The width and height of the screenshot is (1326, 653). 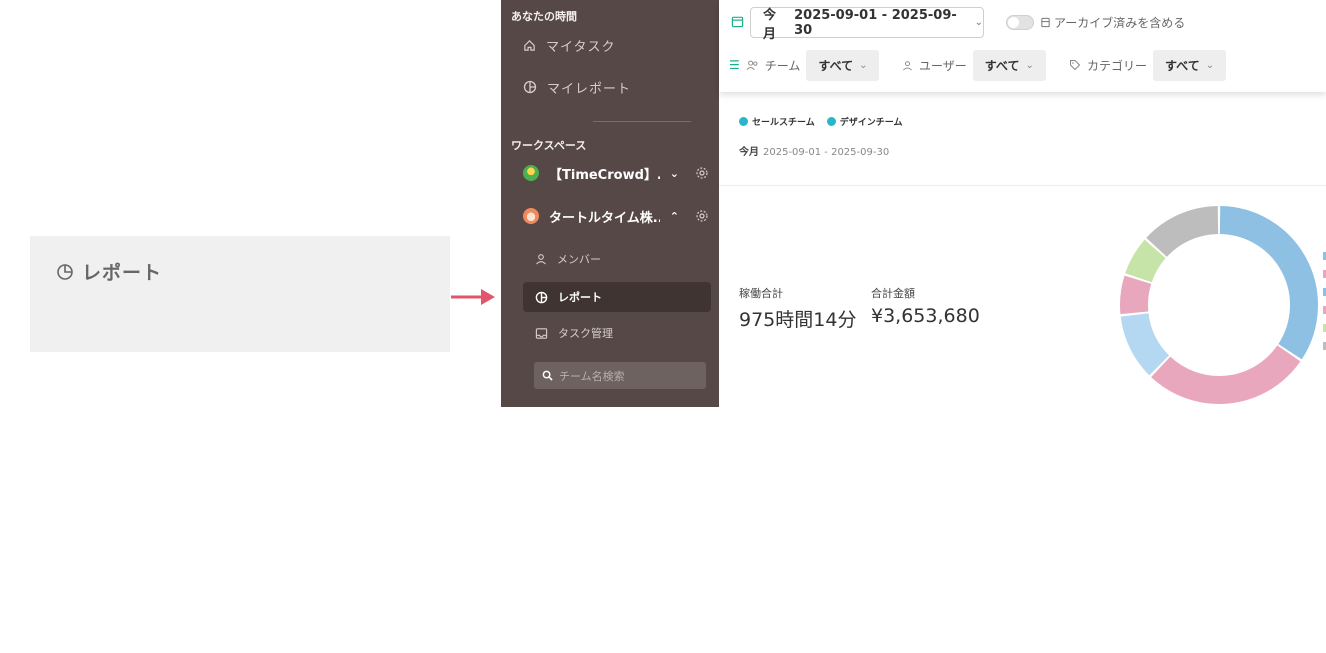 What do you see at coordinates (589, 89) in the screenshot?
I see `sidebar-item-label: マイレポート` at bounding box center [589, 89].